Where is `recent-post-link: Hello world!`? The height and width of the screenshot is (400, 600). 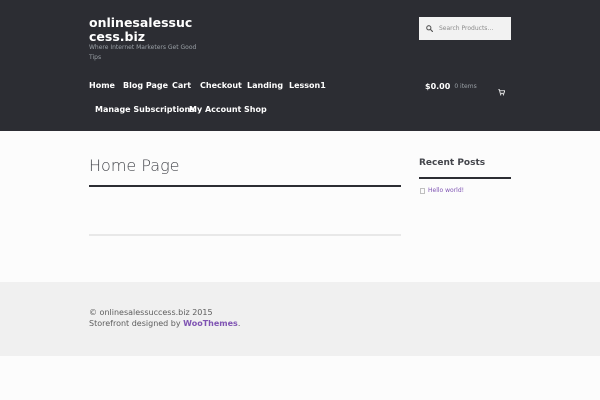 recent-post-link: Hello world! is located at coordinates (446, 190).